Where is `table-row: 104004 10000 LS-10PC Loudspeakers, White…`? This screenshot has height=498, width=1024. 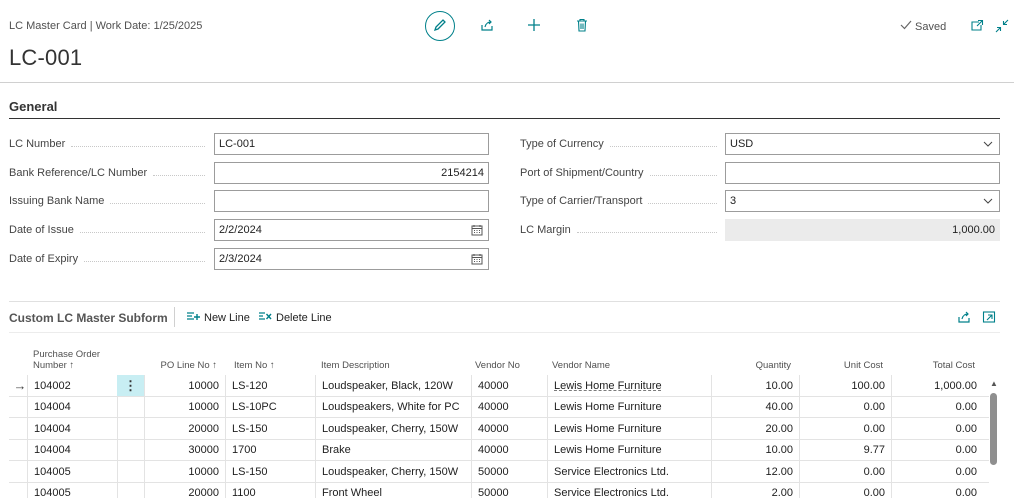 table-row: 104004 10000 LS-10PC Loudspeakers, White… is located at coordinates (499, 407).